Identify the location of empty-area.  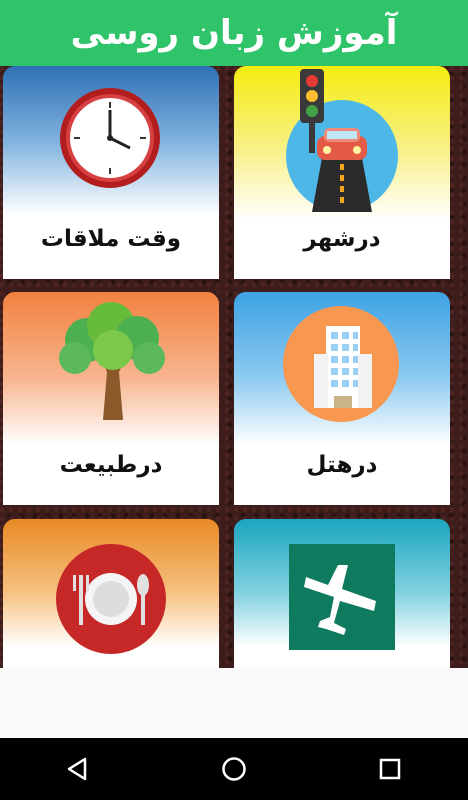
(234, 703).